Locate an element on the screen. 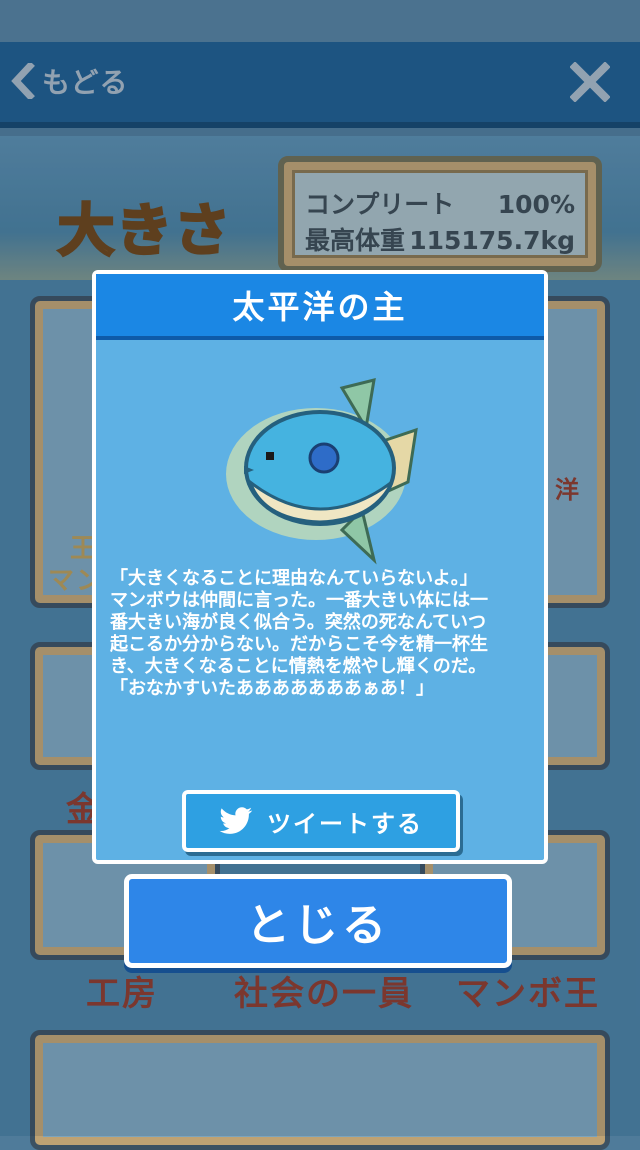  description-line: 「おなかすいたあああああああぁあ！」 is located at coordinates (272, 688).